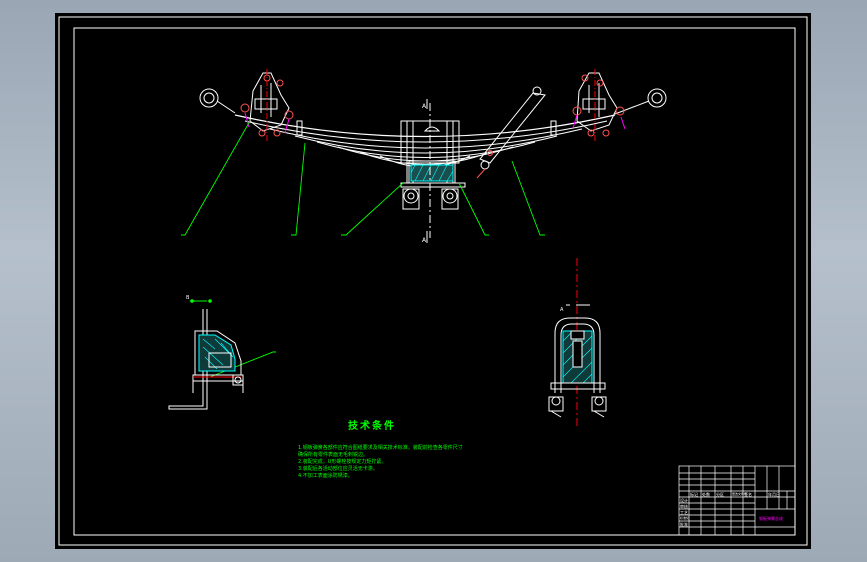 The image size is (867, 562). Describe the element at coordinates (706, 494) in the screenshot. I see `title-block-header-2: 处数` at that location.